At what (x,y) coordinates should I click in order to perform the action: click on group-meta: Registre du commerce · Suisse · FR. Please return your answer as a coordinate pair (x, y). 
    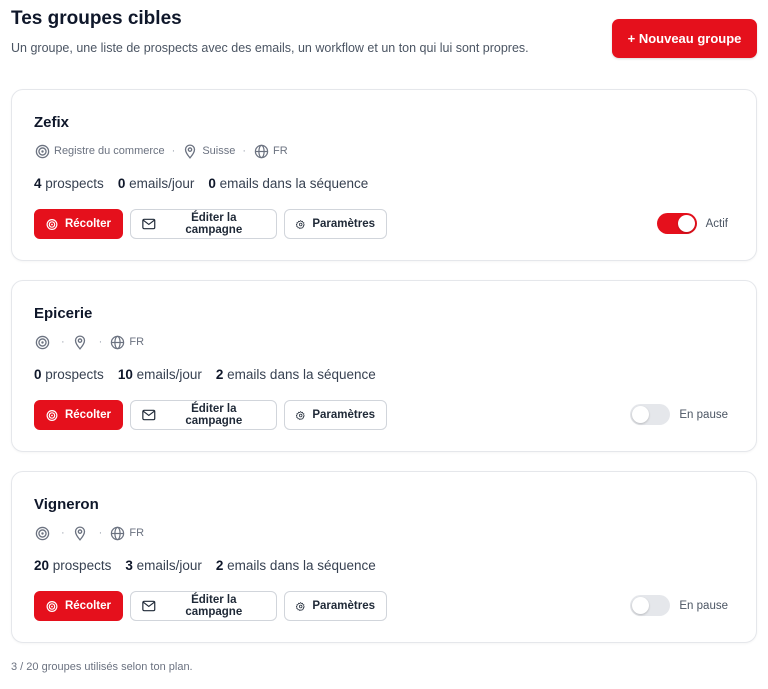
    Looking at the image, I should click on (161, 151).